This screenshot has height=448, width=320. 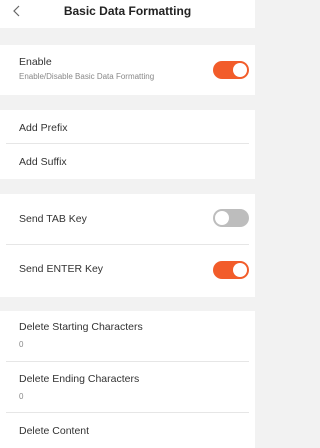 I want to click on enable-label: Enable, so click(x=35, y=62).